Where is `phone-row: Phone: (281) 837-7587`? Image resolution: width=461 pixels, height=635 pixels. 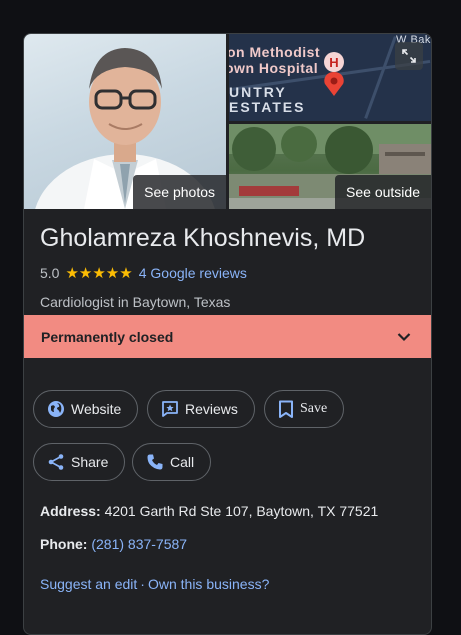
phone-row: Phone: (281) 837-7587 is located at coordinates (113, 544).